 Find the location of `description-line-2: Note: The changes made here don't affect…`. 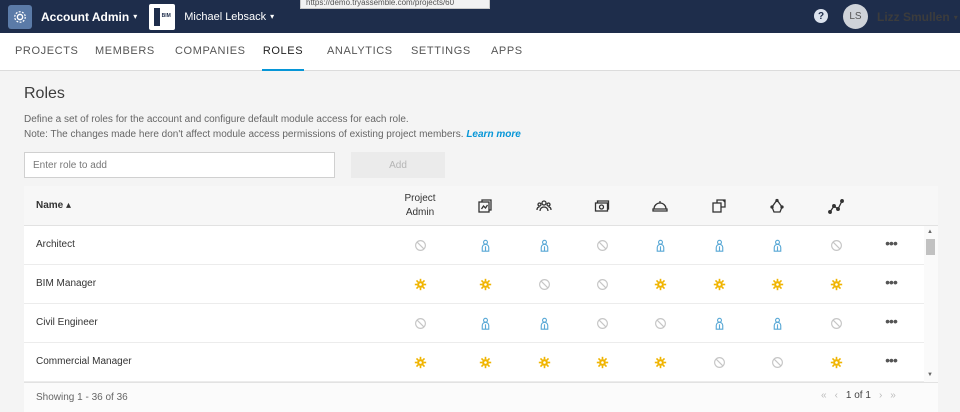

description-line-2: Note: The changes made here don't affect… is located at coordinates (244, 134).